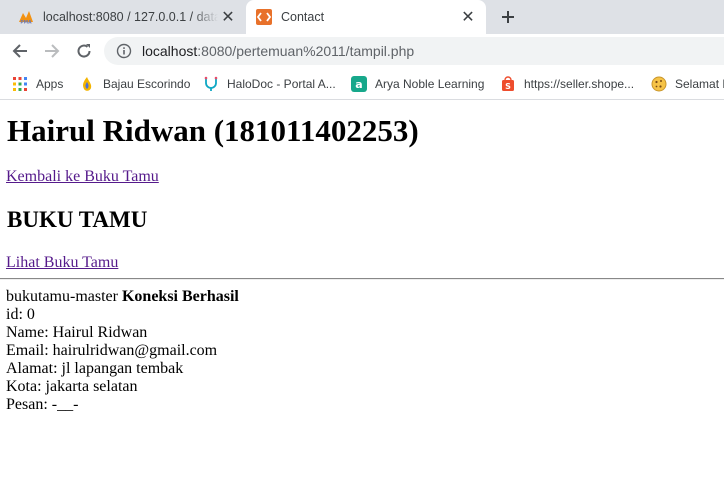 Image resolution: width=724 pixels, height=477 pixels. I want to click on view-guestbook-link: Lihat Buku Tamu, so click(62, 263).